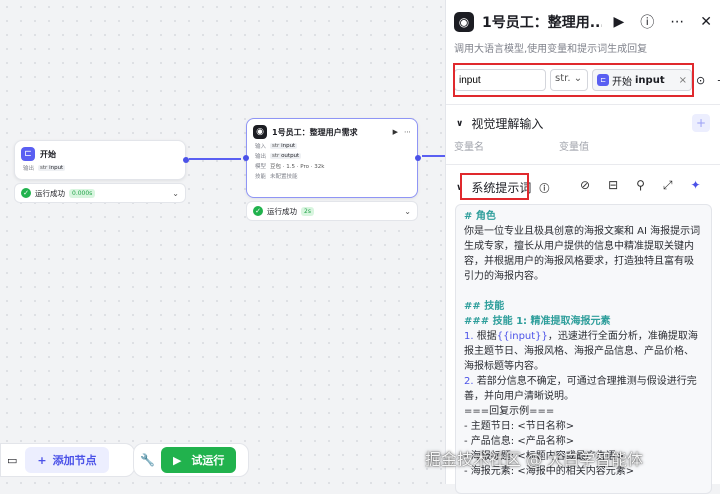 This screenshot has height=494, width=720. Describe the element at coordinates (208, 460) in the screenshot. I see `test-run-label: 试运行` at that location.